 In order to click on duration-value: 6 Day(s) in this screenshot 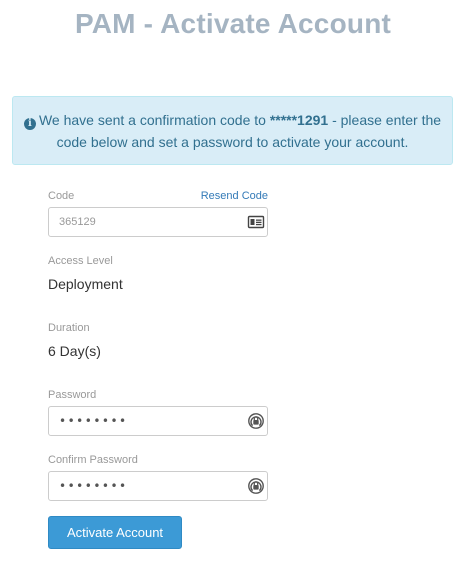, I will do `click(74, 351)`.